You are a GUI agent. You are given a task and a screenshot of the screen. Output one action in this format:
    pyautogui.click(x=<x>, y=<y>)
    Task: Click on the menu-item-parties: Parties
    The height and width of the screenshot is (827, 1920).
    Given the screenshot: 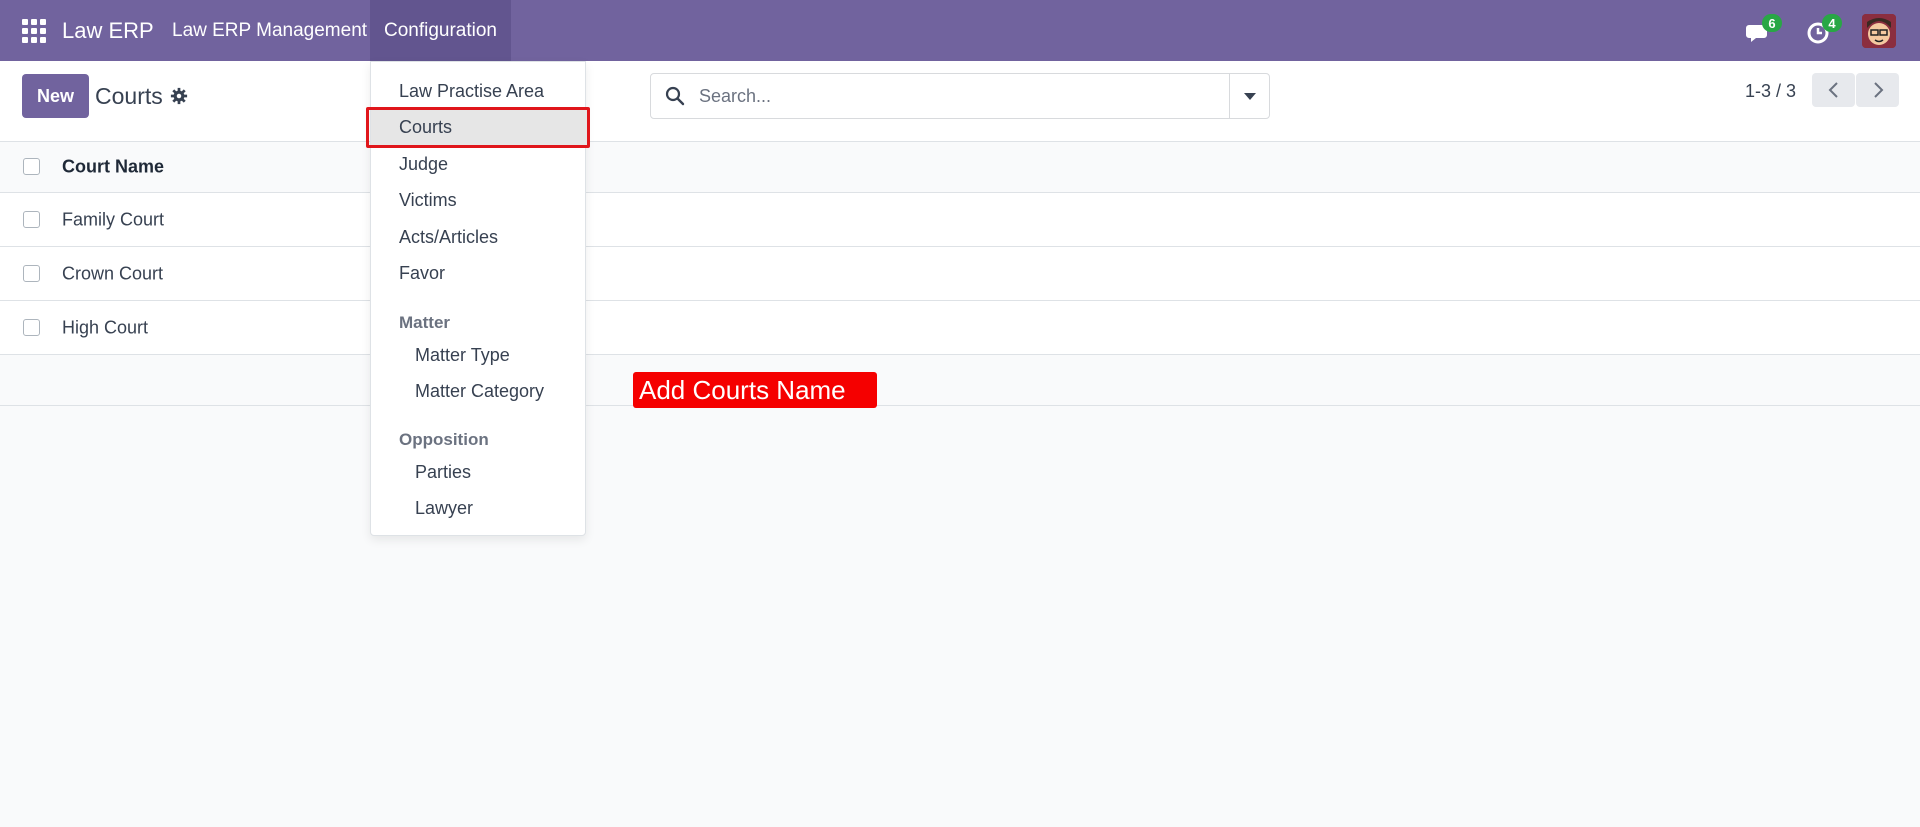 What is the action you would take?
    pyautogui.click(x=479, y=472)
    